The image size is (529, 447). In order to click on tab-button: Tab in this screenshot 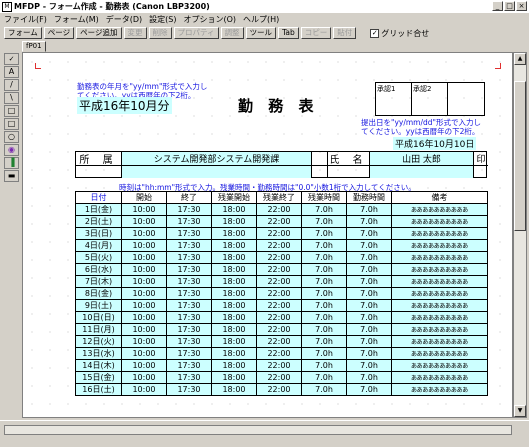, I will do `click(288, 33)`.